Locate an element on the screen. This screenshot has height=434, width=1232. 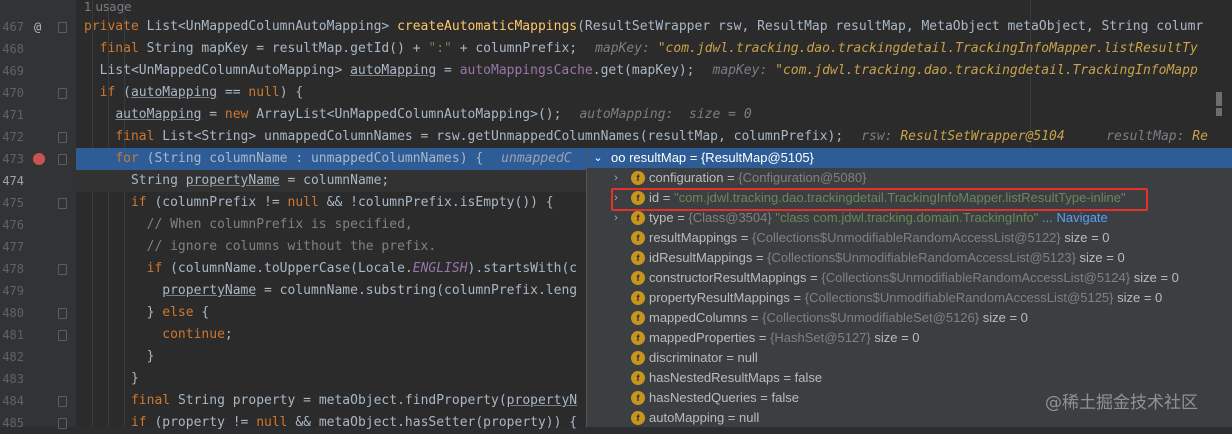
popup-field-row: › f configuration = {Configuration@5080} is located at coordinates (909, 178).